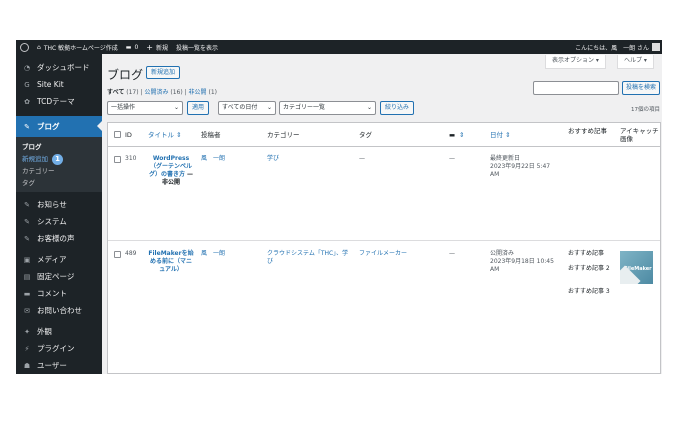  I want to click on menu-item-blog: ✎ ブログ, so click(59, 126).